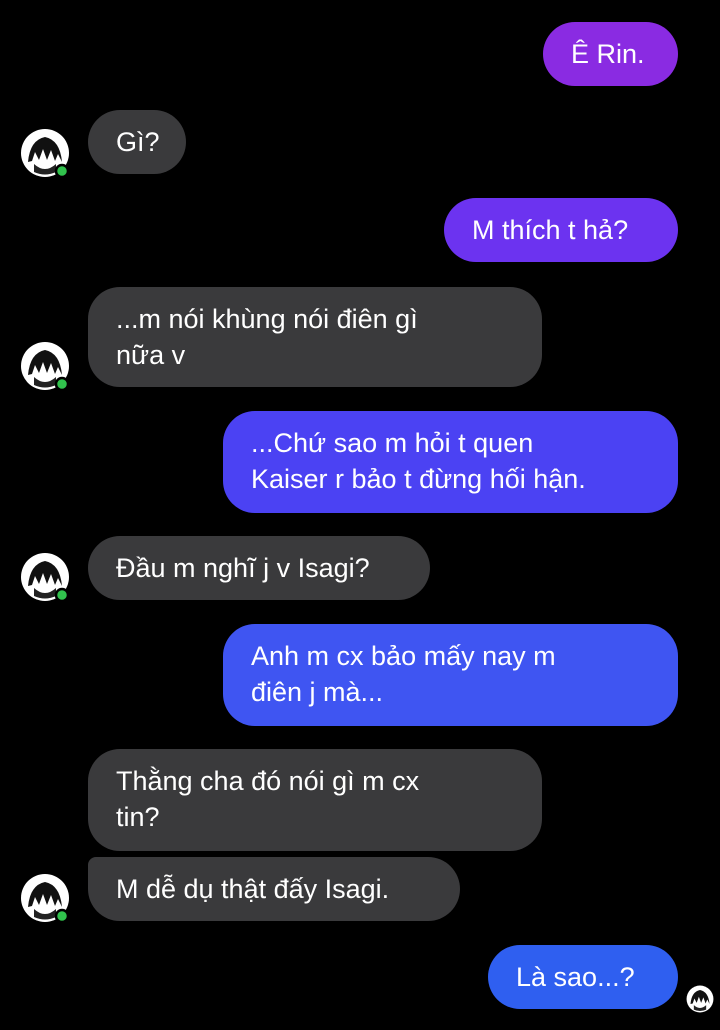 This screenshot has width=720, height=1030. What do you see at coordinates (583, 977) in the screenshot?
I see `message-bubble-outgoing: Là sao...?` at bounding box center [583, 977].